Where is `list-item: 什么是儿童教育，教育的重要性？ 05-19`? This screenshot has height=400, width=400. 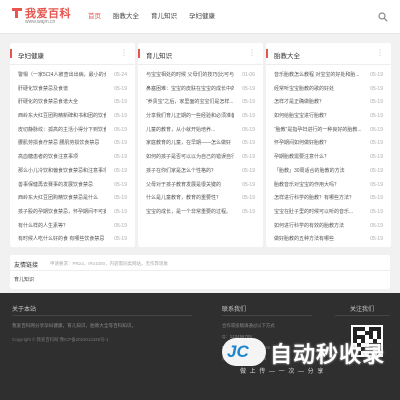
list-item: 什么是儿童教育，教育的重要性？ 05-19 is located at coordinates (200, 199).